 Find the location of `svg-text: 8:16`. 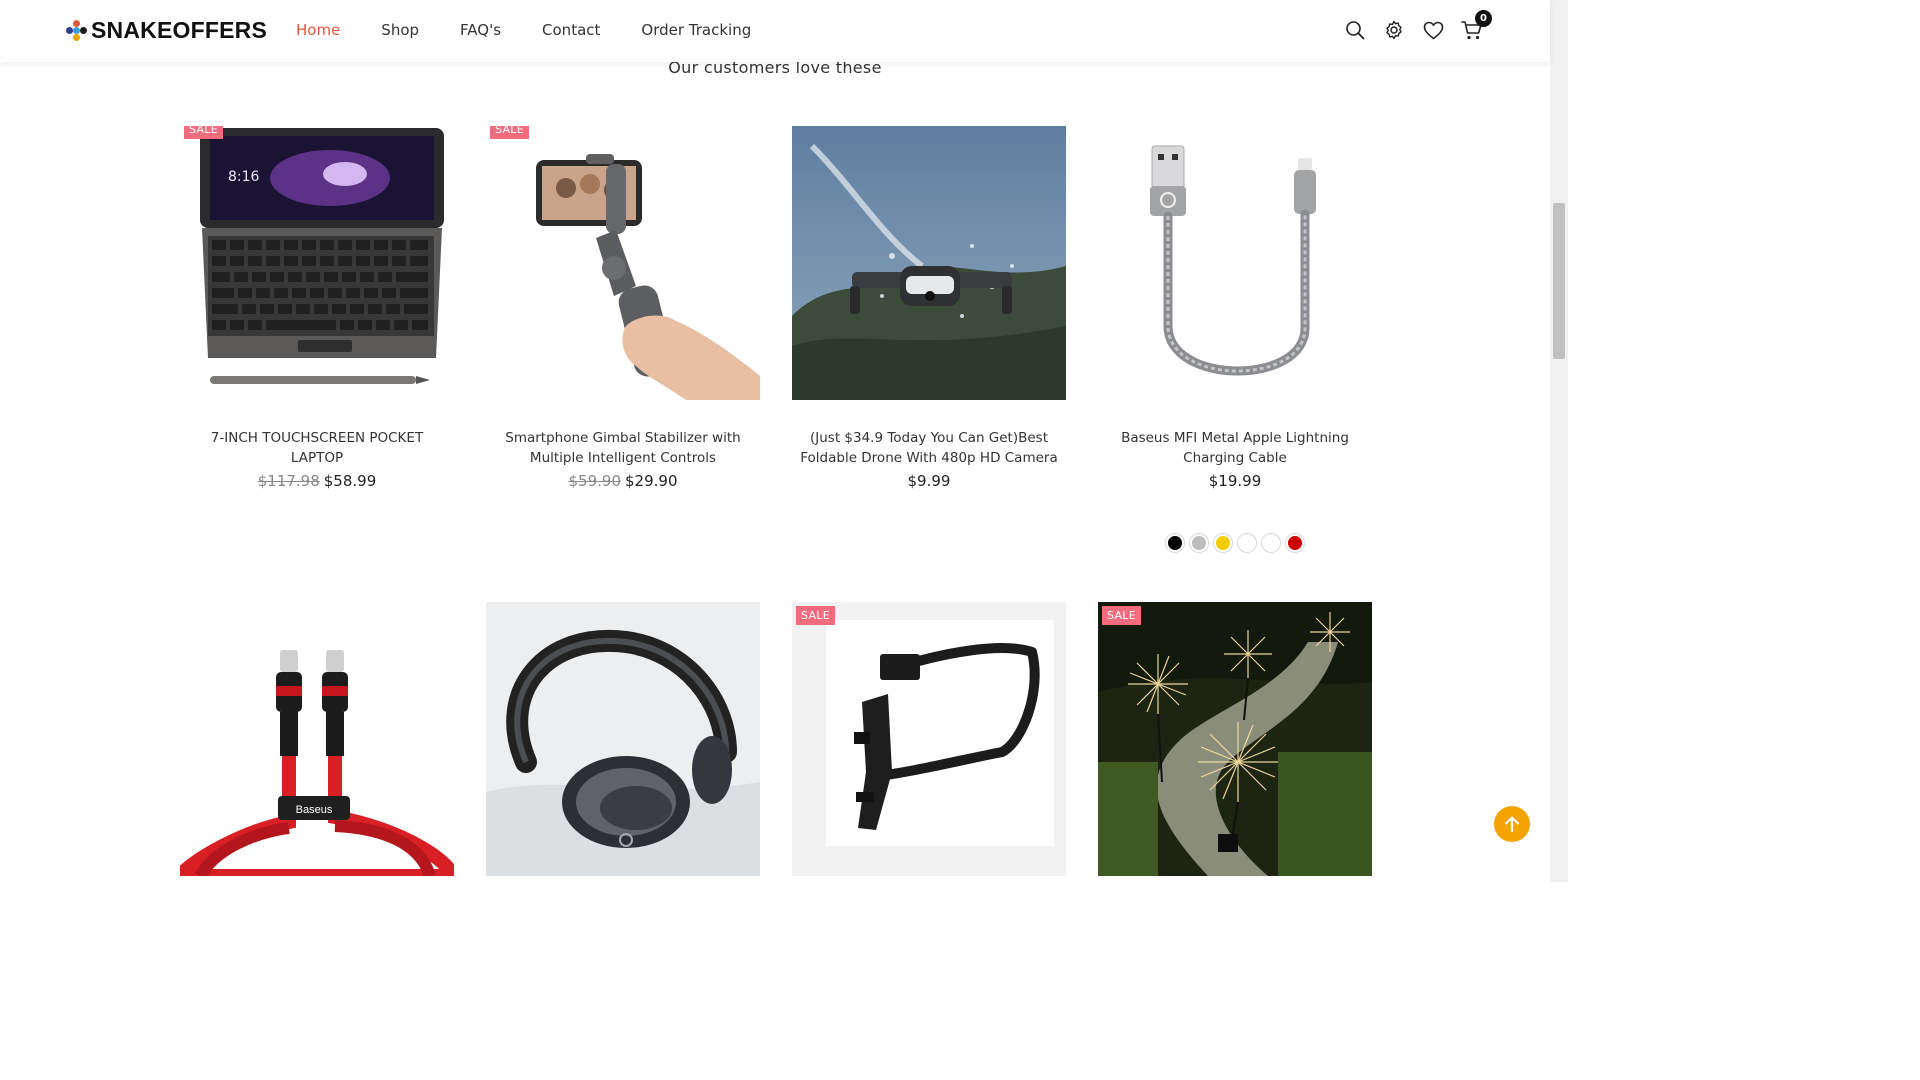

svg-text: 8:16 is located at coordinates (244, 177).